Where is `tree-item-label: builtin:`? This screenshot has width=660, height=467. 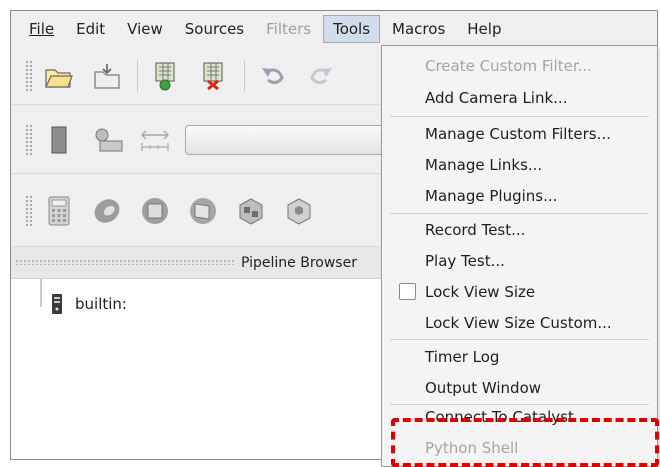
tree-item-label: builtin: is located at coordinates (101, 304).